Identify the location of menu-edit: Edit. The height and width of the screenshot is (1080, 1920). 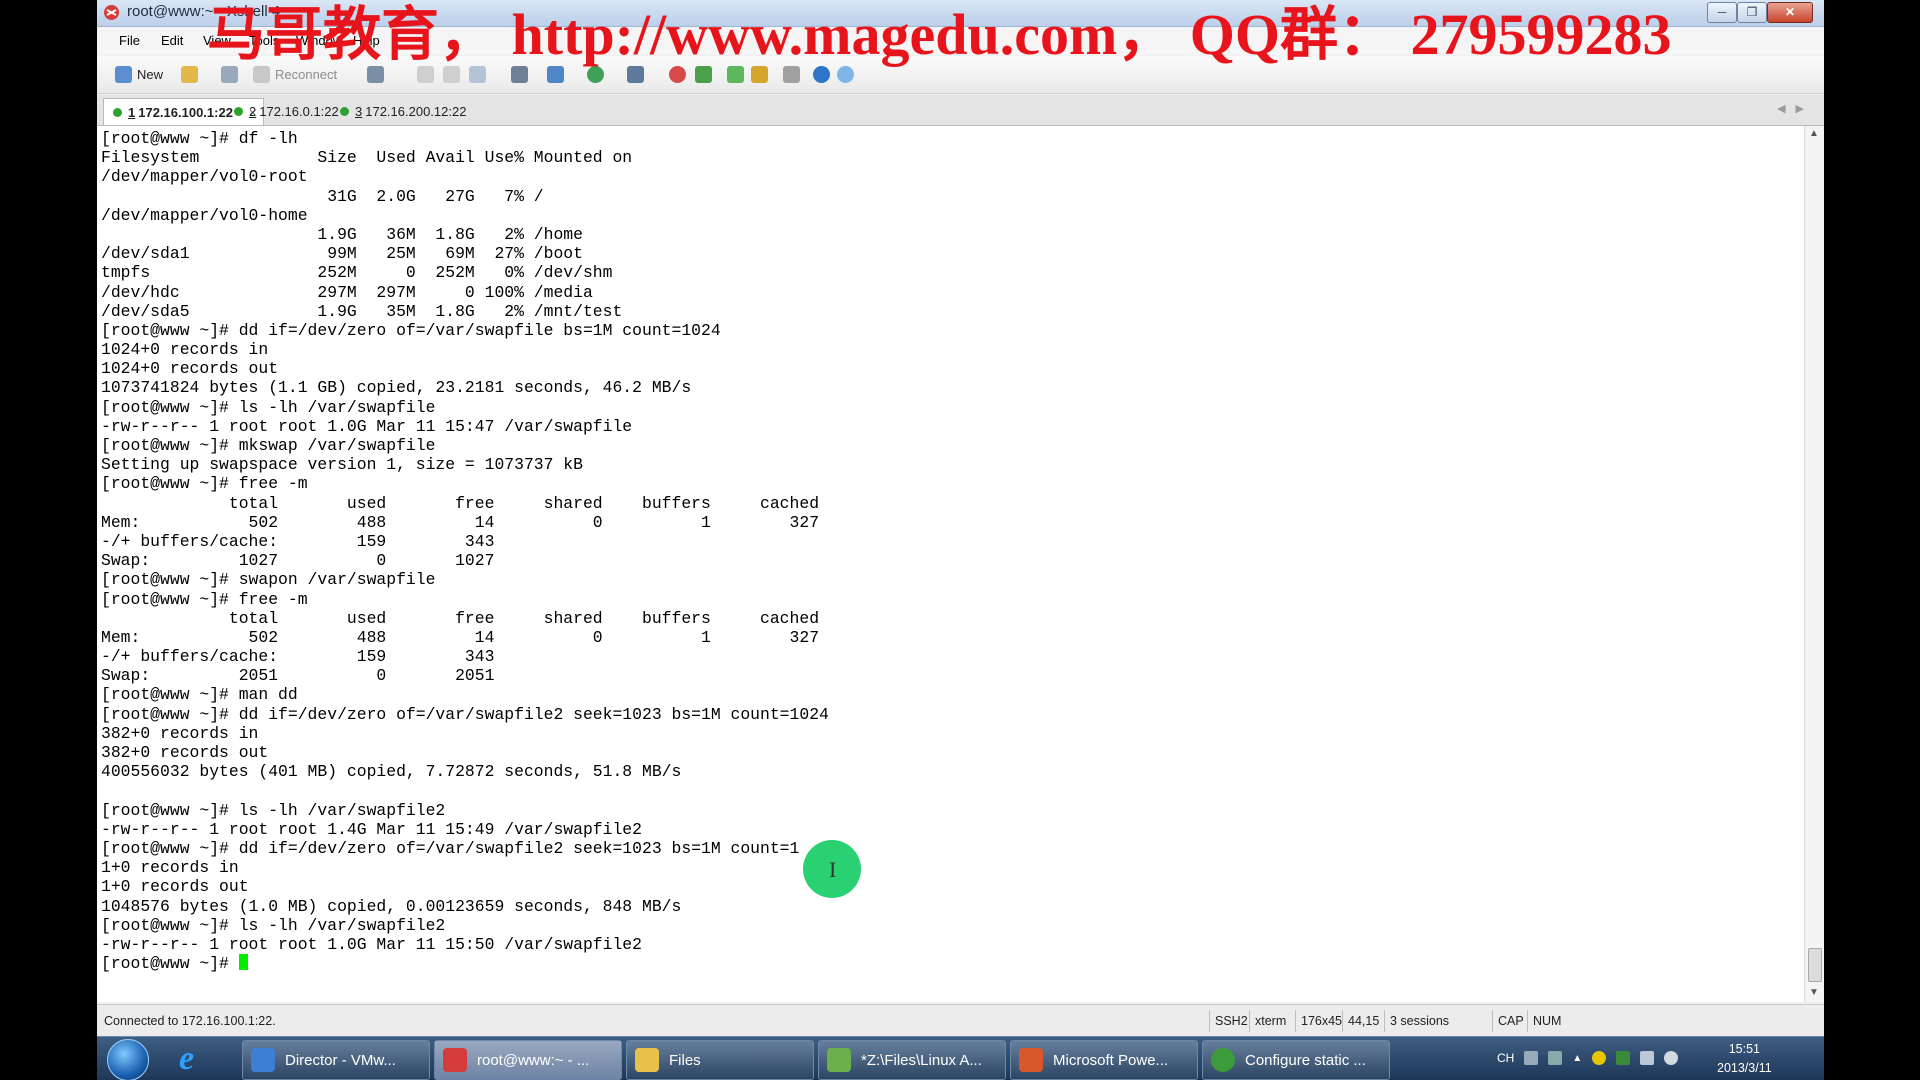
(172, 40).